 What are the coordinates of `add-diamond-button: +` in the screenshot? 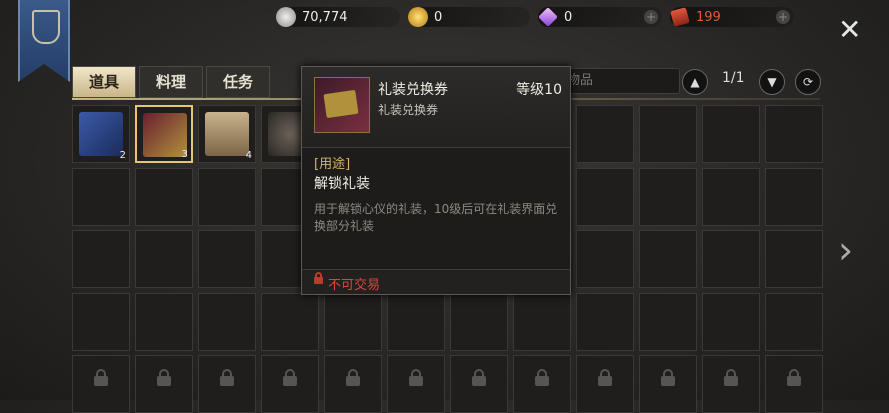 It's located at (651, 17).